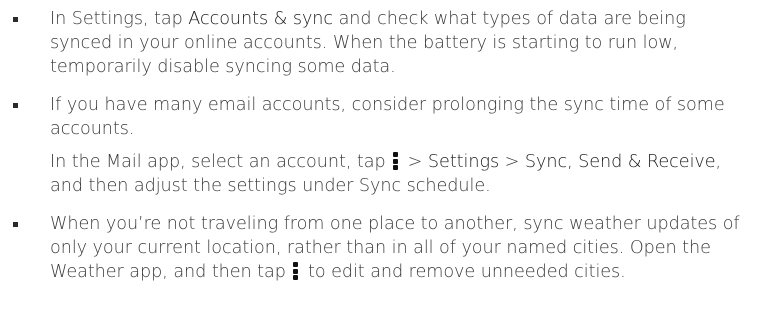  Describe the element at coordinates (620, 162) in the screenshot. I see `setting-name: Sync, Send & Receive` at that location.